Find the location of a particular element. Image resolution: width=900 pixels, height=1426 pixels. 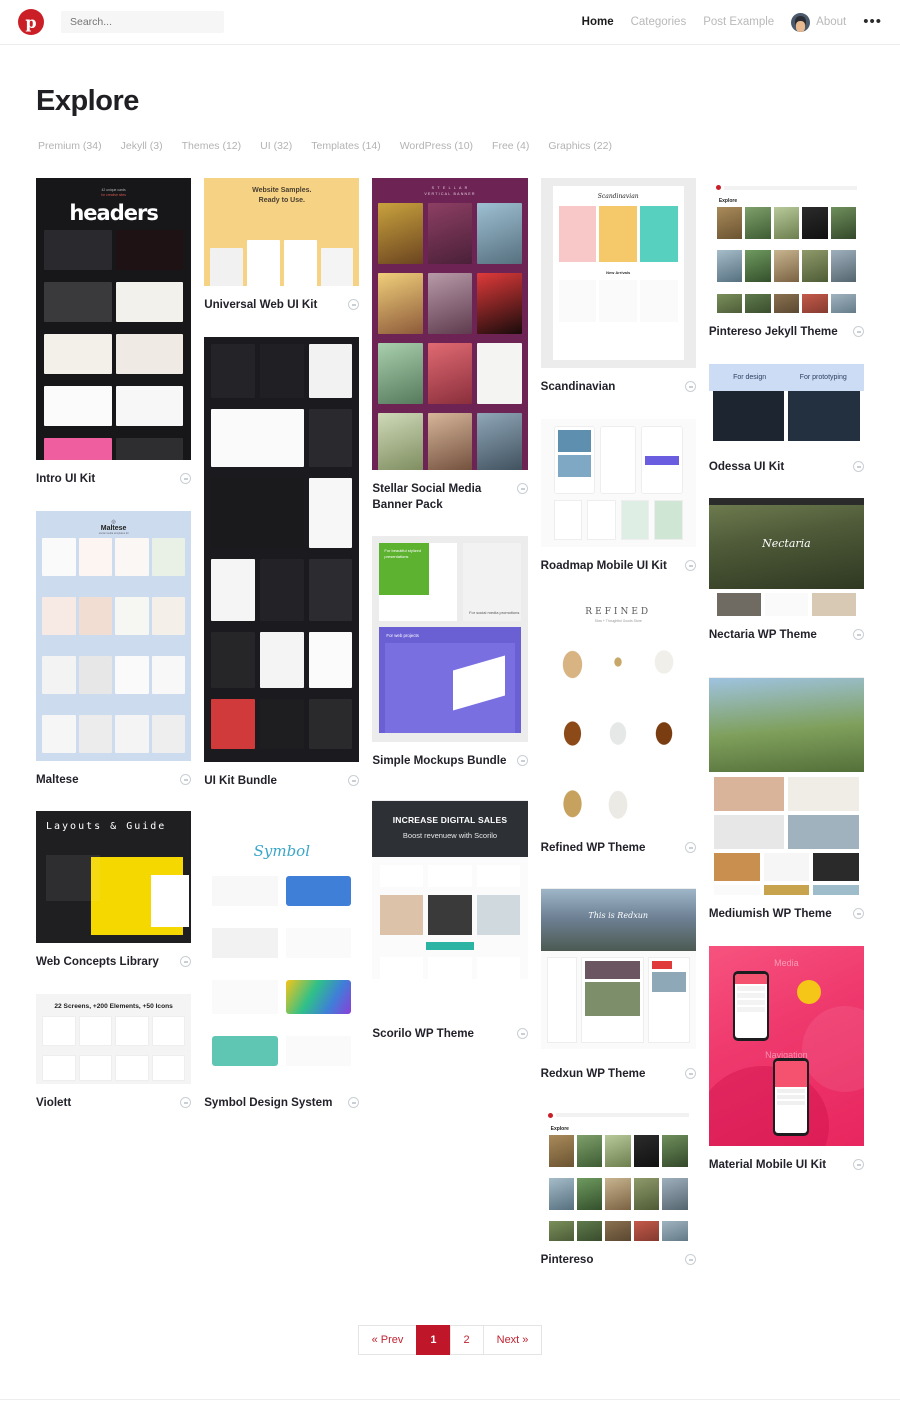

card-title: Simple Mockups Bundle is located at coordinates (439, 761).